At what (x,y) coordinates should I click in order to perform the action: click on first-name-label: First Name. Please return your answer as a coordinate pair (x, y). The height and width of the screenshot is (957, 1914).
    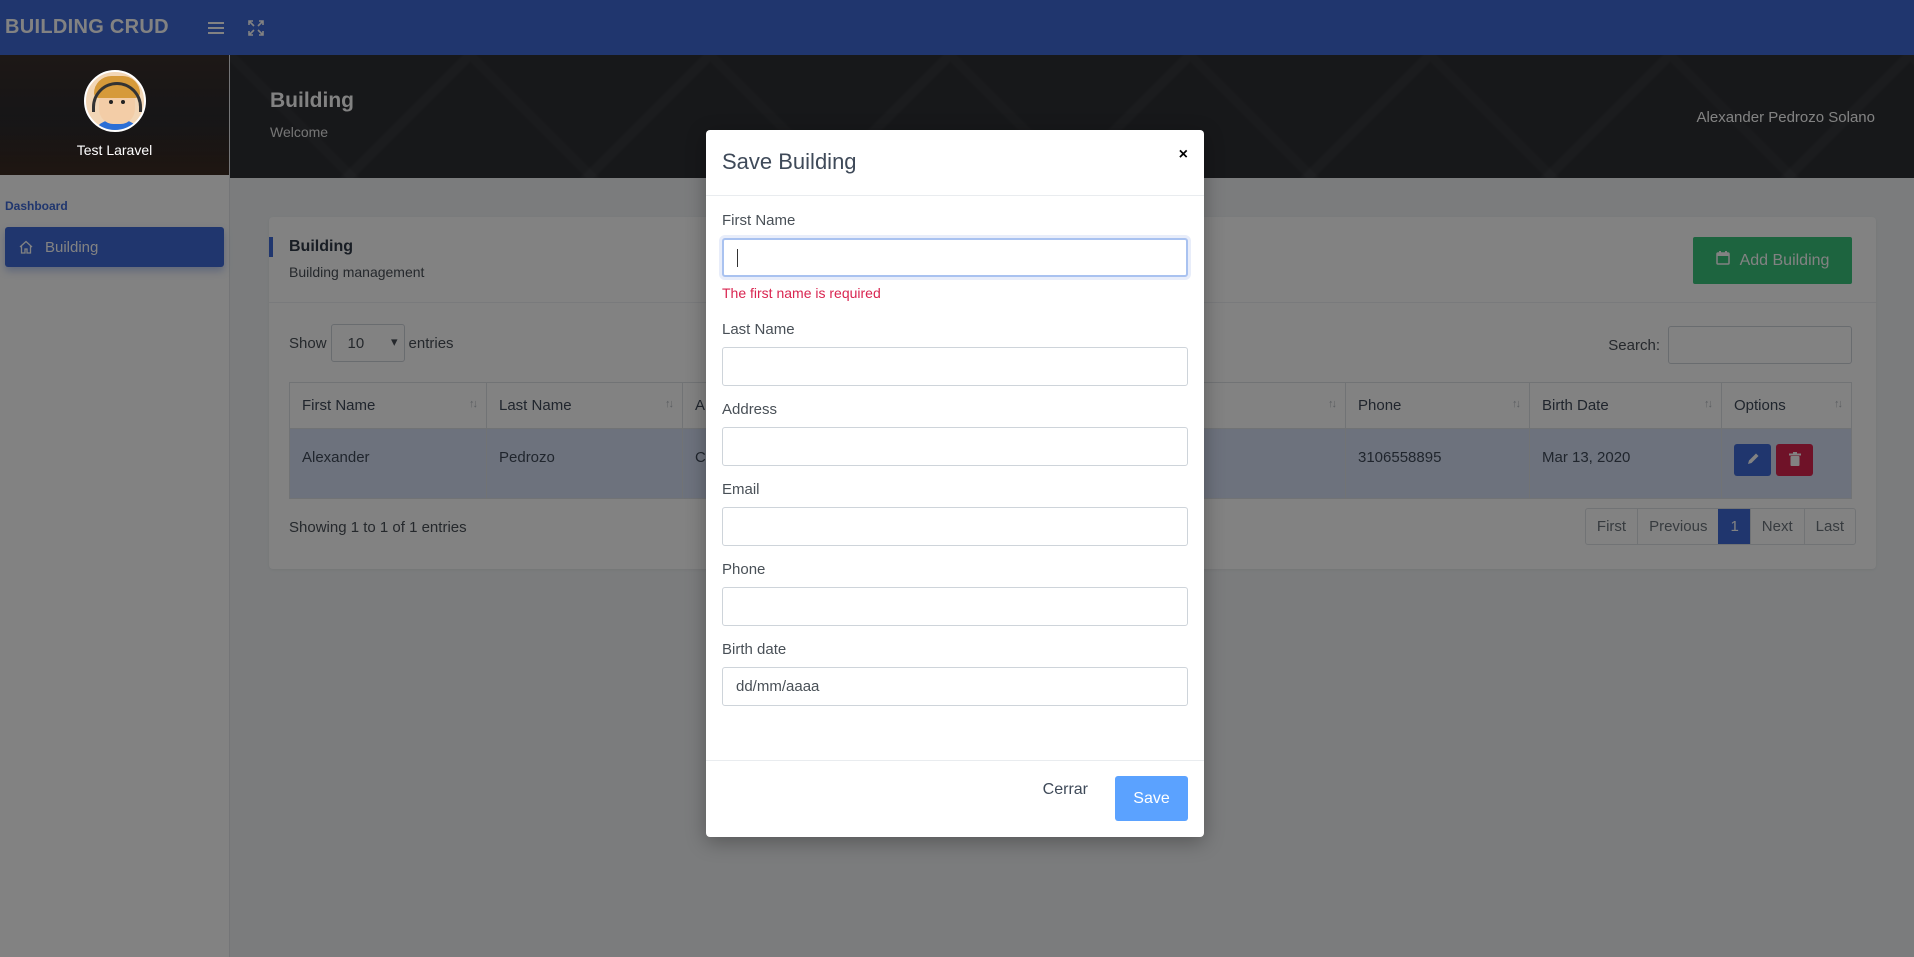
    Looking at the image, I should click on (759, 220).